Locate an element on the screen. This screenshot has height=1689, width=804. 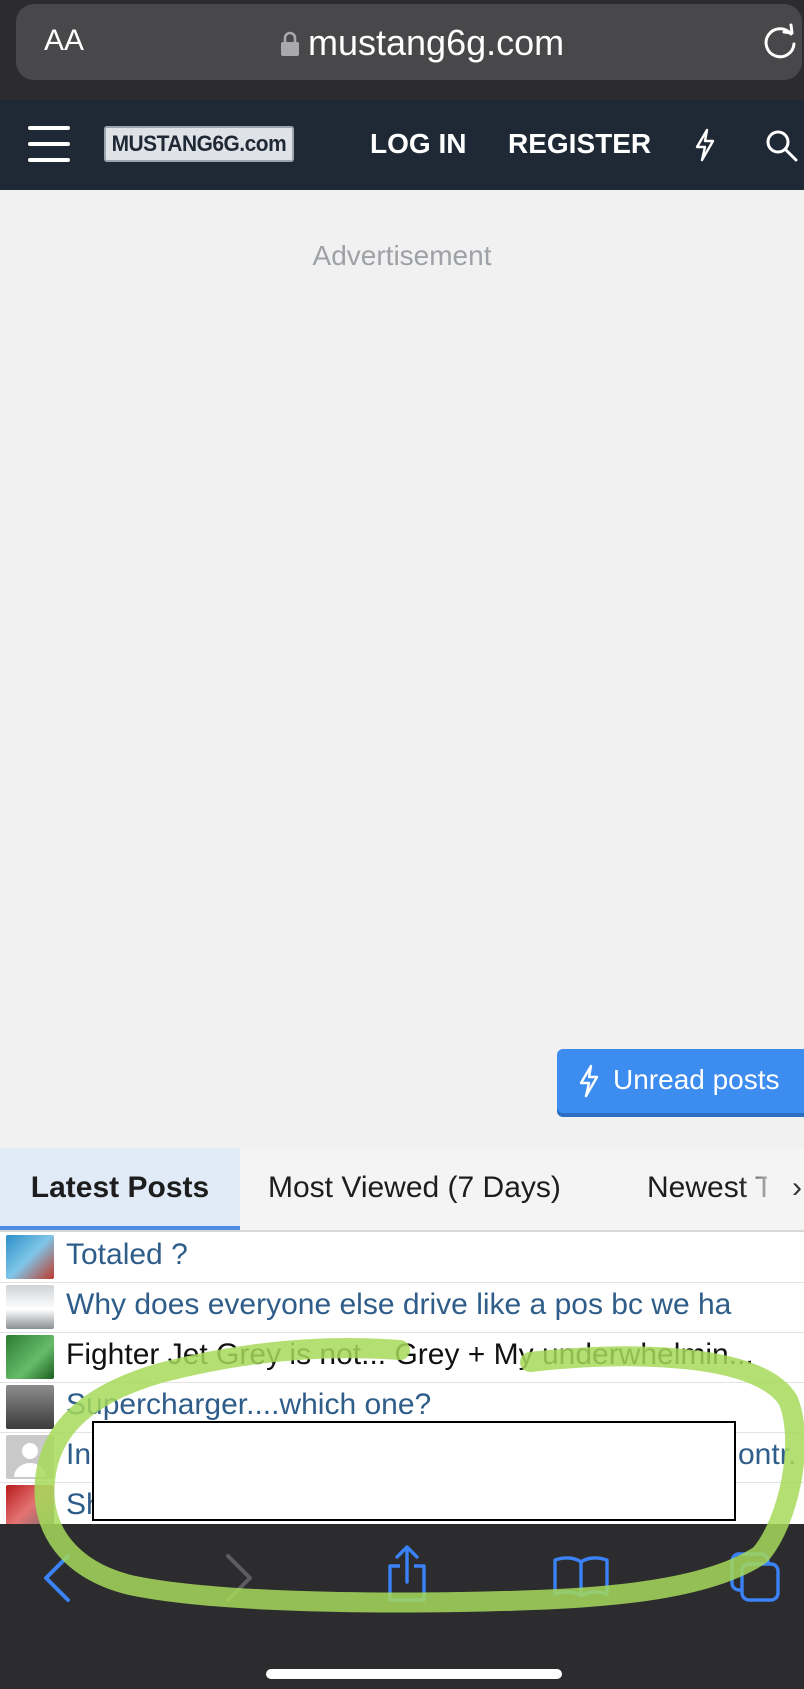
default-avatar-icon is located at coordinates (30, 1457).